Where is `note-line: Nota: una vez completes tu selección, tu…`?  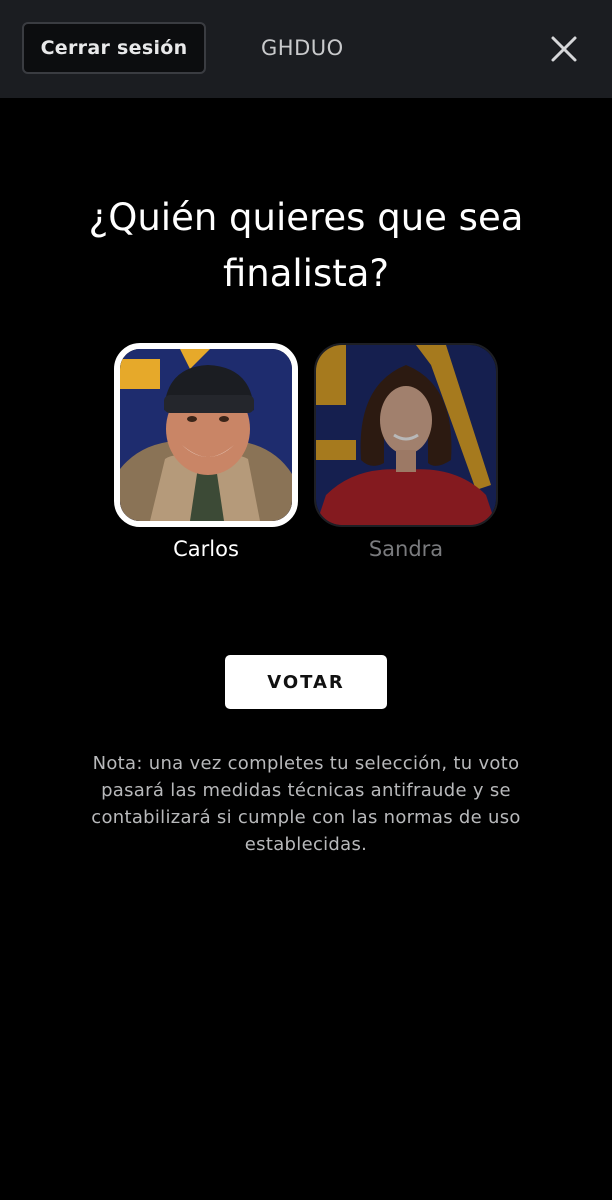 note-line: Nota: una vez completes tu selección, tu… is located at coordinates (306, 763).